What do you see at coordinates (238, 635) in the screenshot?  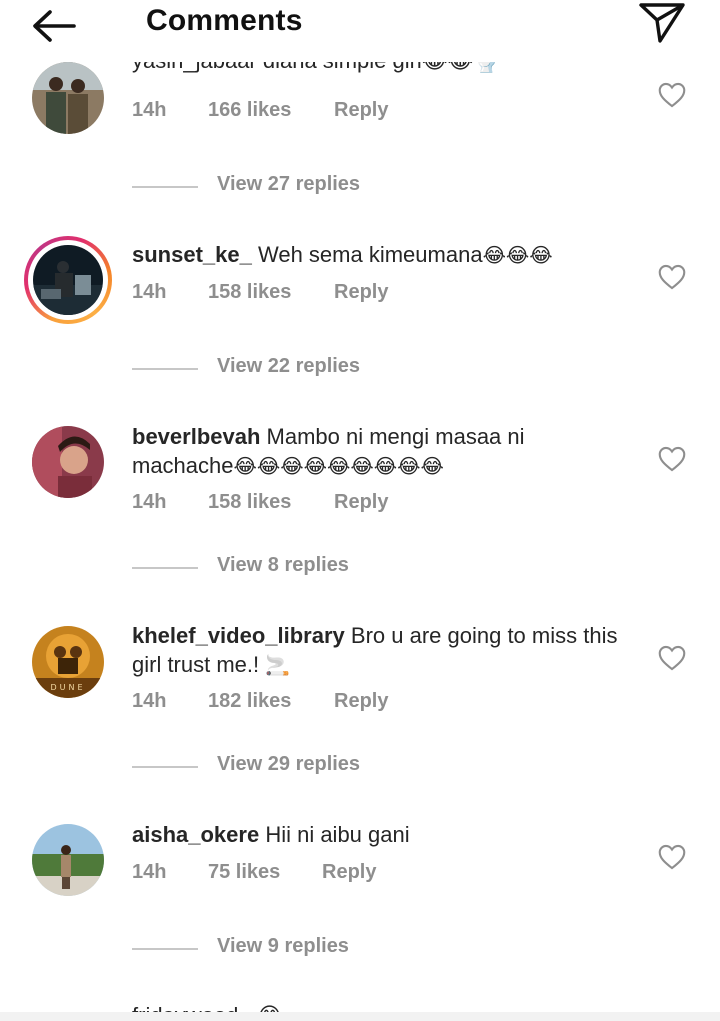 I see `comment-username: khelef_video_library` at bounding box center [238, 635].